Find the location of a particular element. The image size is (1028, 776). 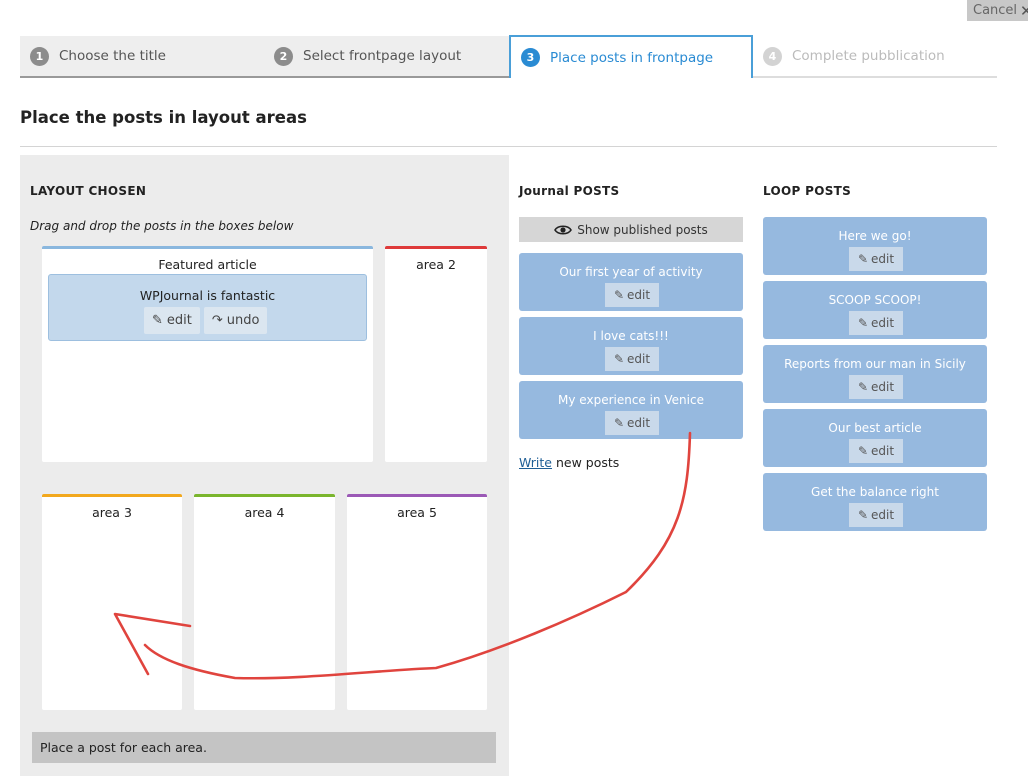

area-3-dropzone: area 3 is located at coordinates (112, 602).